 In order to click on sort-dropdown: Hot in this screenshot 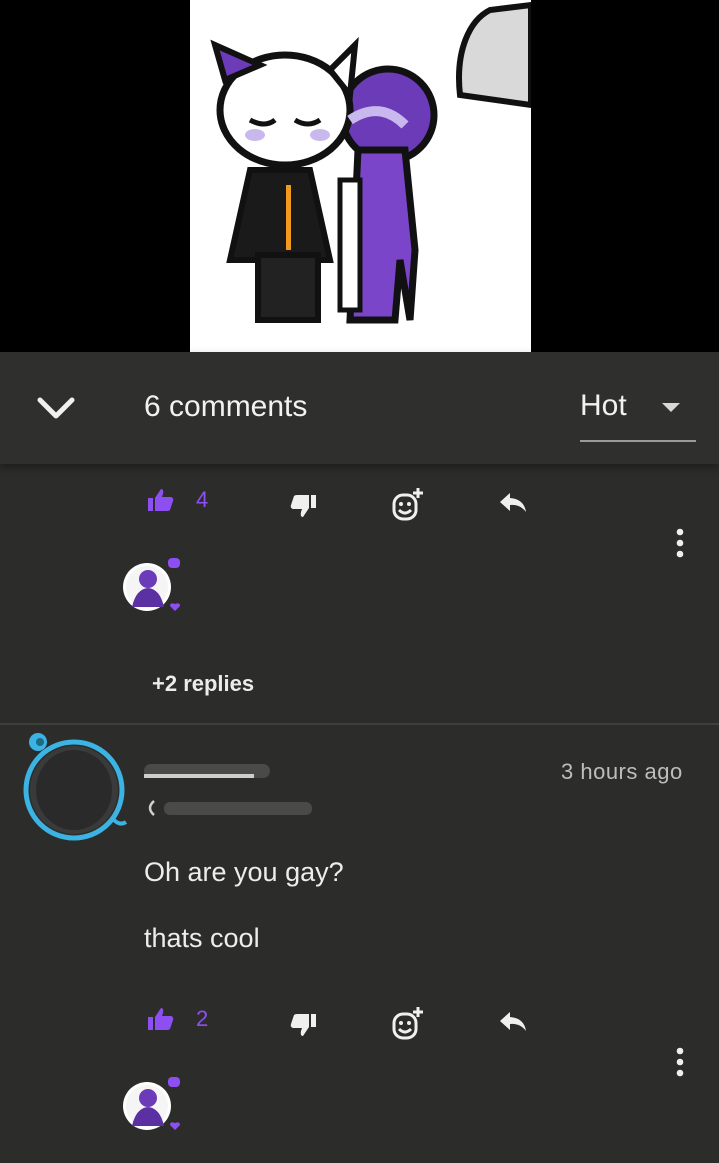, I will do `click(638, 413)`.